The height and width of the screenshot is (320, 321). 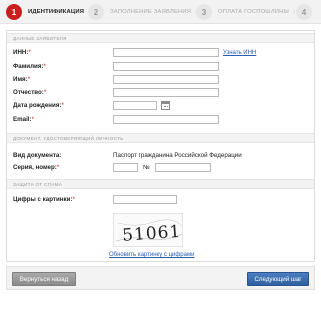 I want to click on next-step-button: Следующий шаг, so click(x=278, y=279).